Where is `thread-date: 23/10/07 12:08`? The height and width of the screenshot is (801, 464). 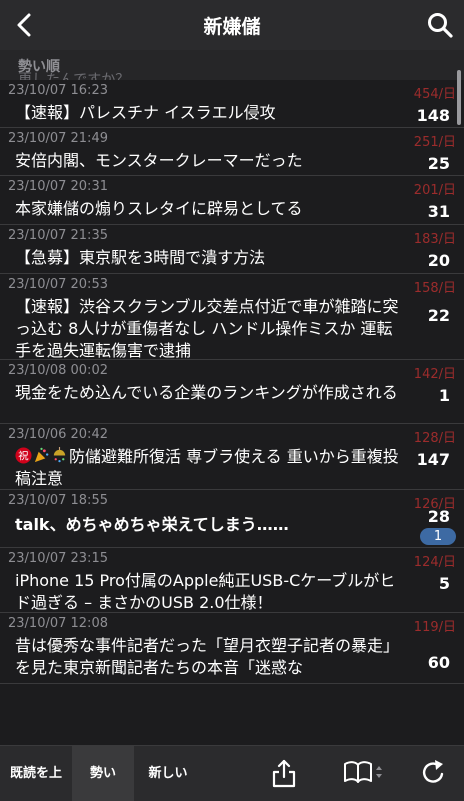
thread-date: 23/10/07 12:08 is located at coordinates (58, 623).